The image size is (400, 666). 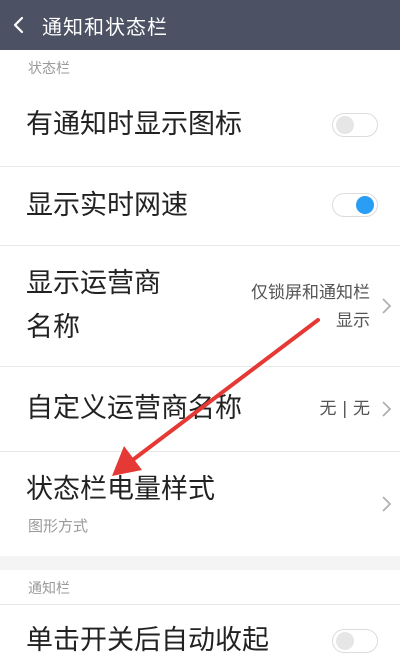 What do you see at coordinates (134, 124) in the screenshot?
I see `row-title: 有通知时显示图标` at bounding box center [134, 124].